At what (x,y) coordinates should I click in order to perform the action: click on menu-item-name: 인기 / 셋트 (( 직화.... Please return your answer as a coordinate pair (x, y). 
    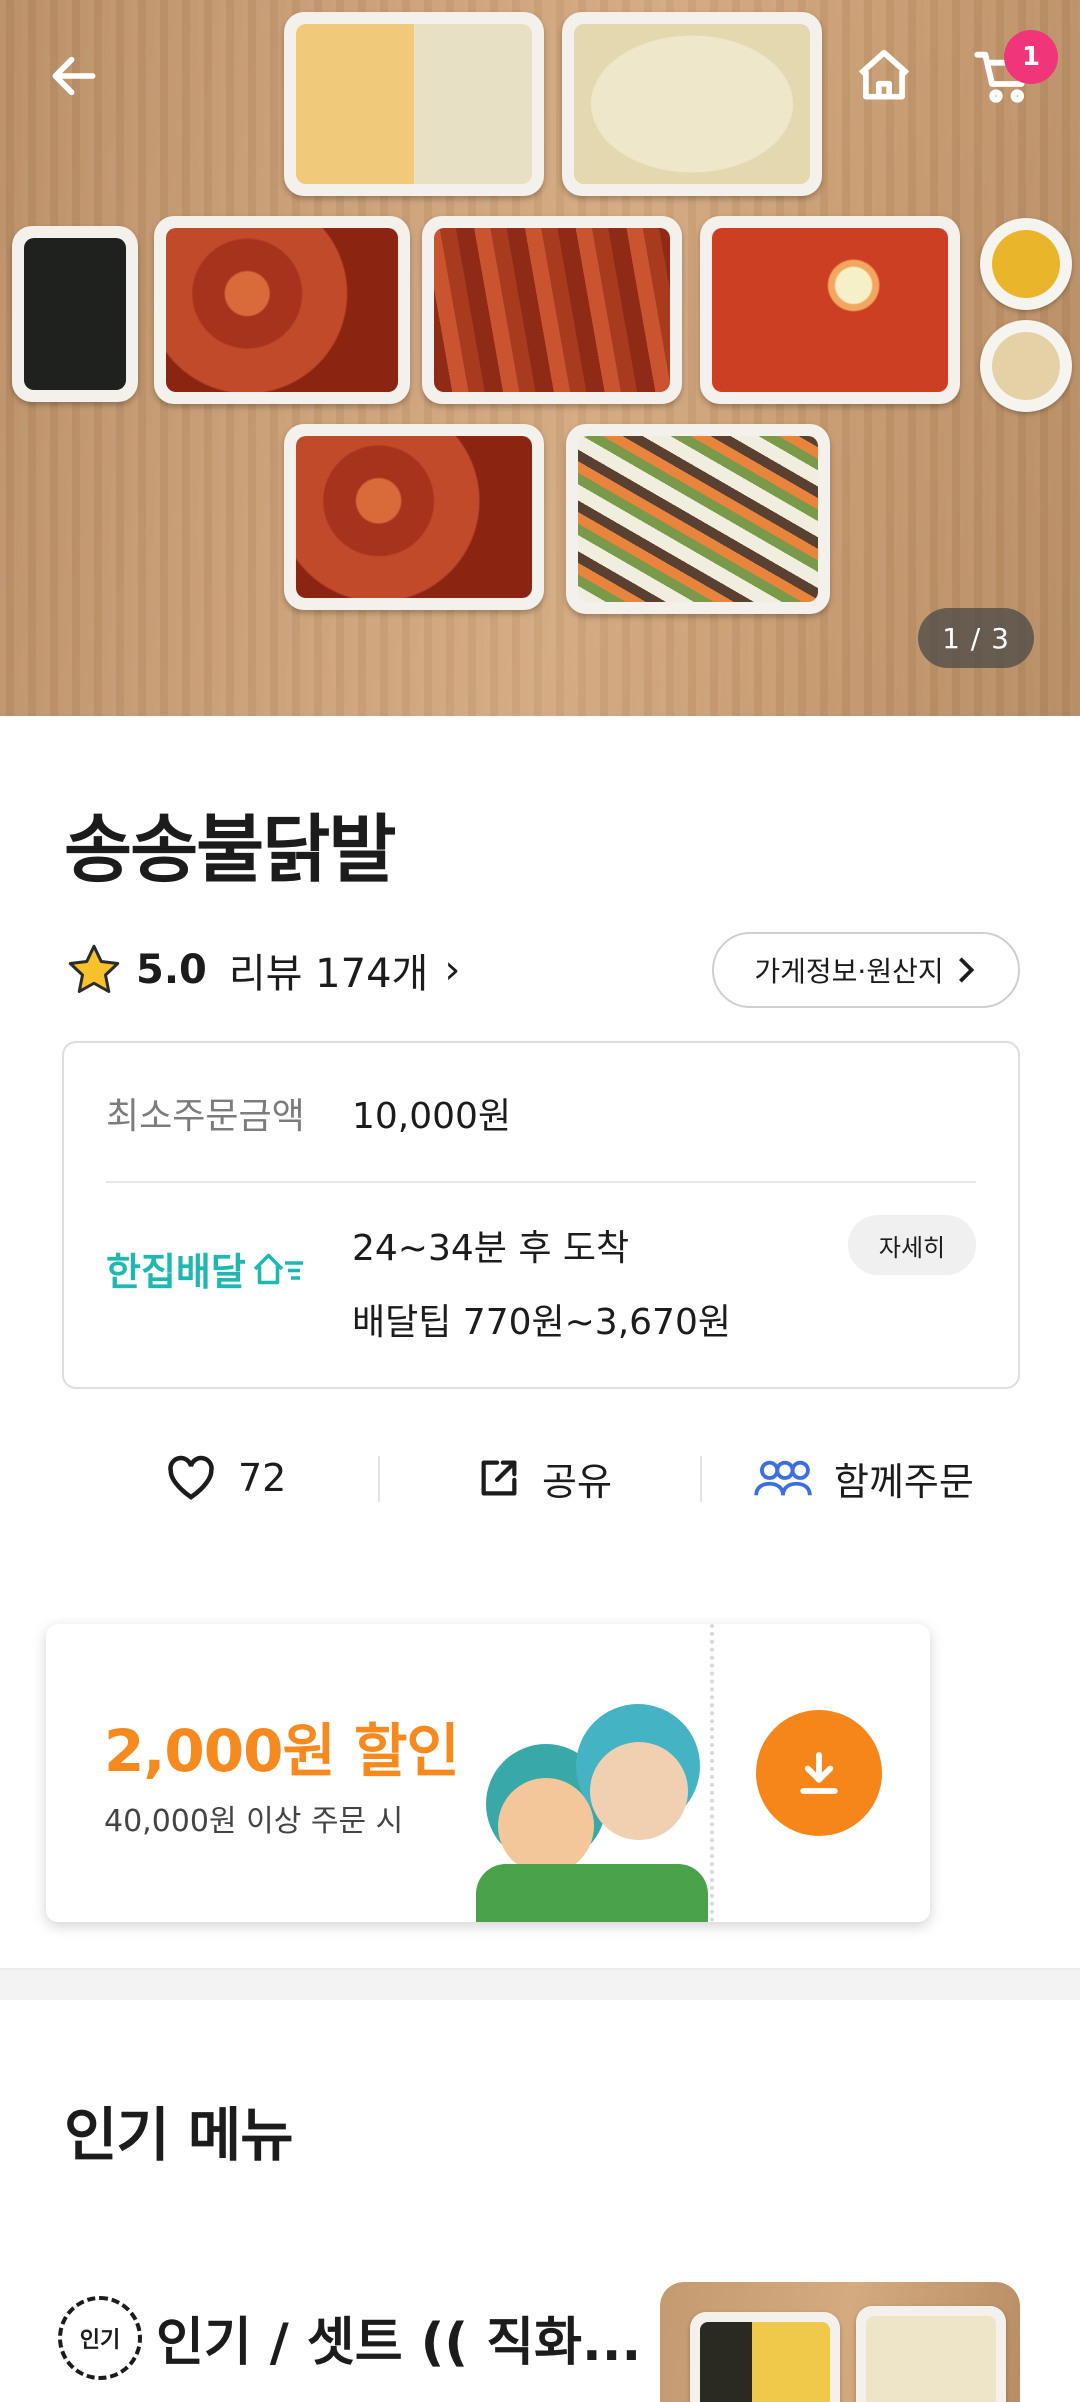
    Looking at the image, I should click on (398, 2337).